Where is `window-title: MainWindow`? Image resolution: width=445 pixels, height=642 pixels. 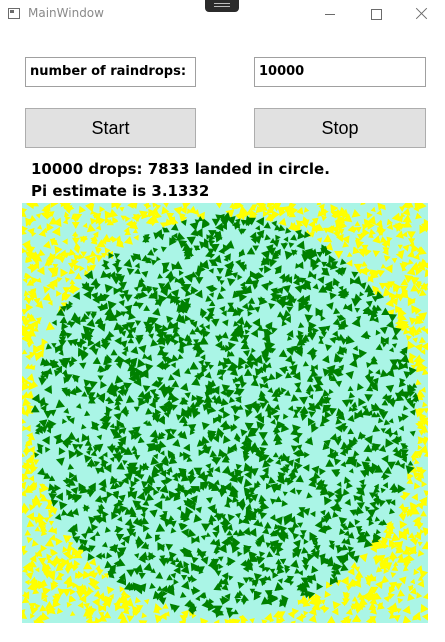 window-title: MainWindow is located at coordinates (66, 13).